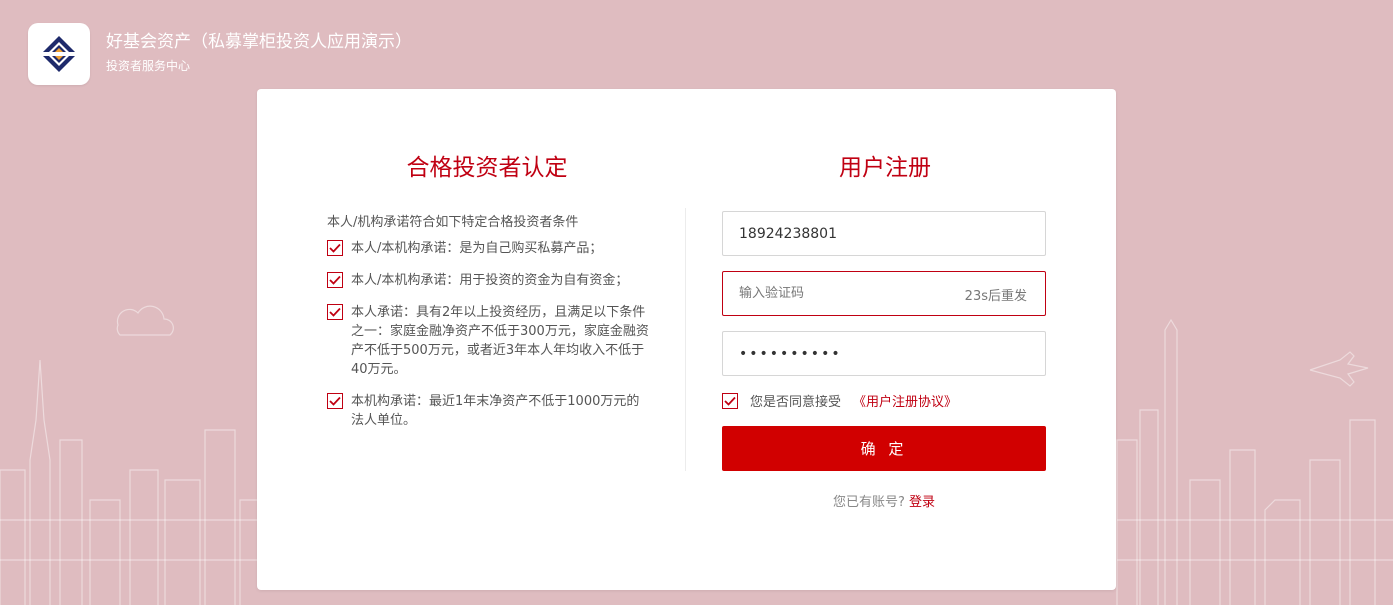  I want to click on condition-item: 本人/本机构承诺：是为自己购买私募产品；, so click(492, 248).